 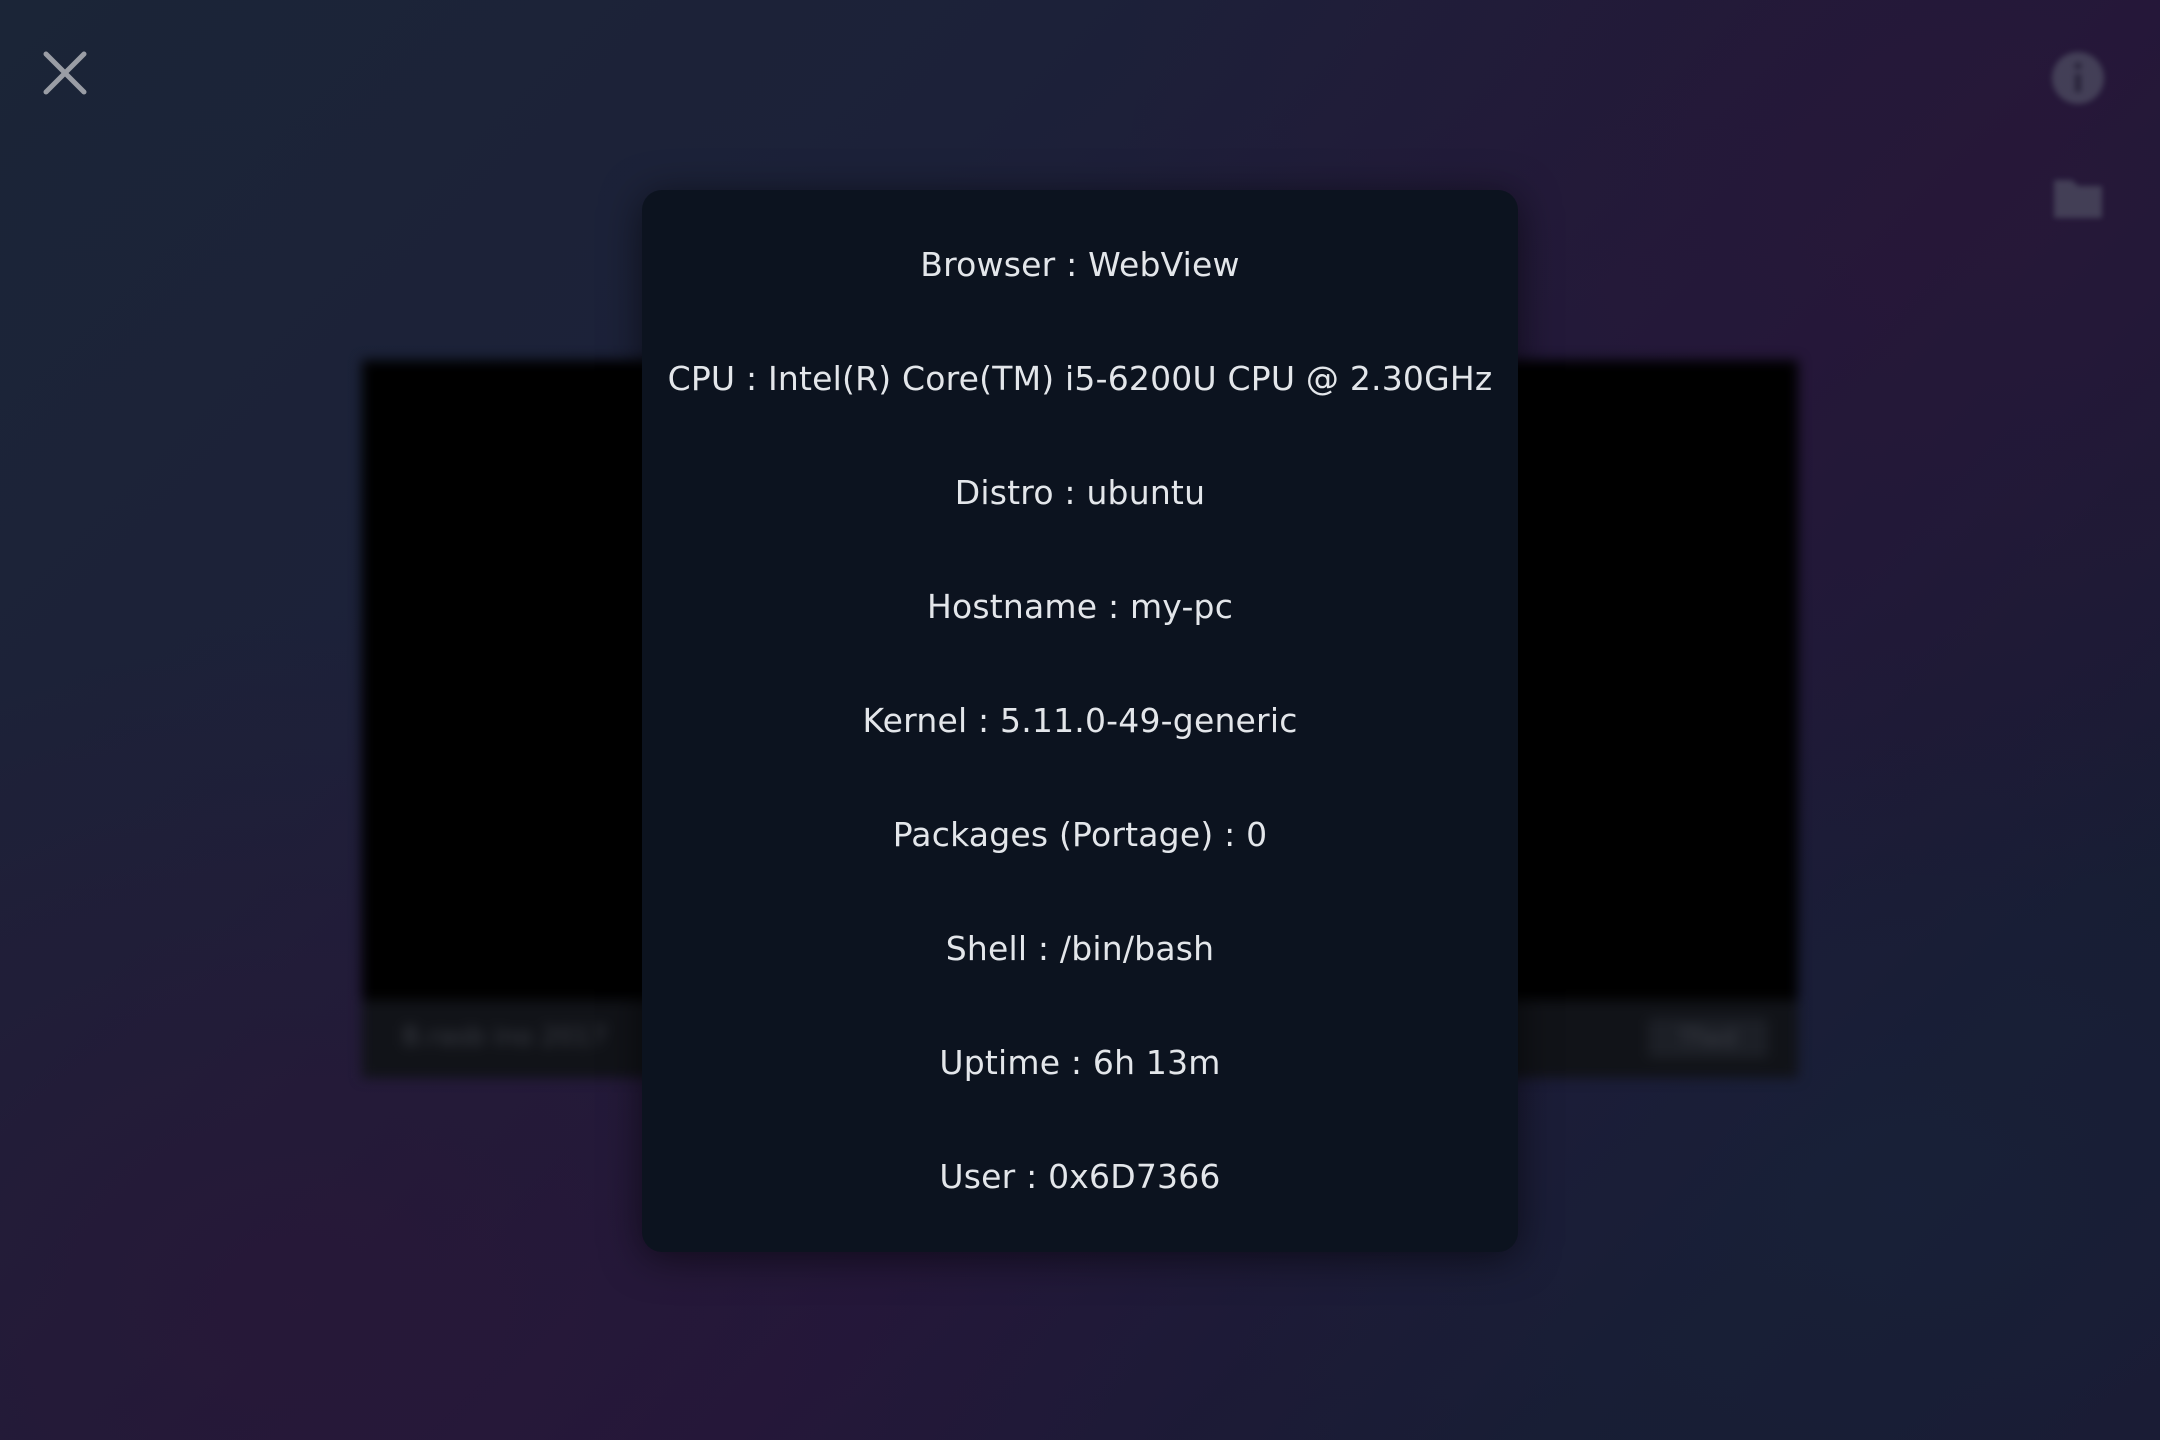 I want to click on info-row-shell: Shell : /bin/bash, so click(x=1080, y=948).